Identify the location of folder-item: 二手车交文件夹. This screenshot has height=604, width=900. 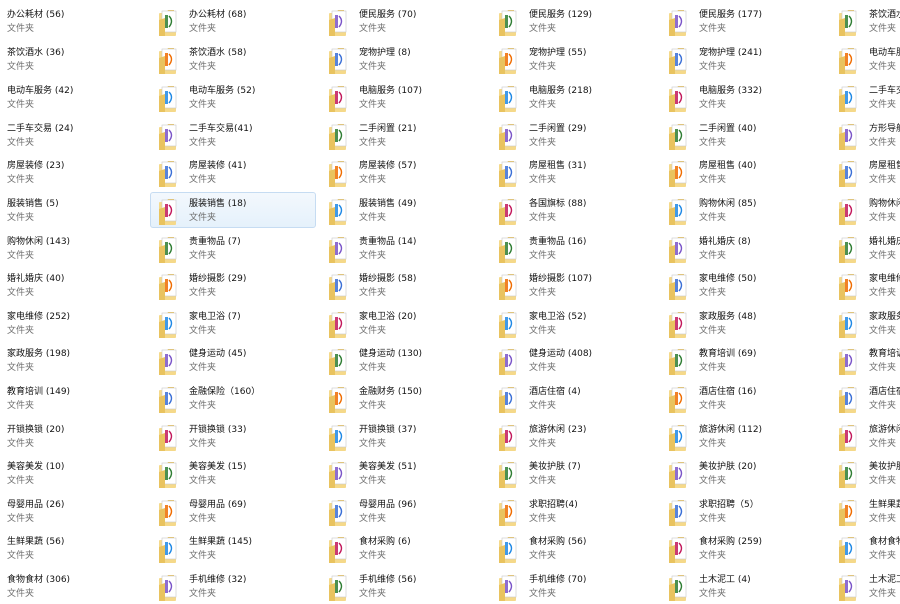
(865, 97).